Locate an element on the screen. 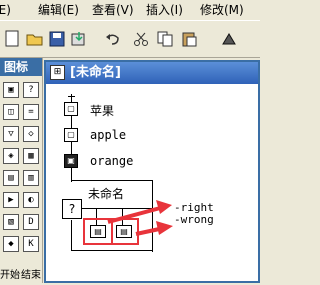 The width and height of the screenshot is (320, 285). branch-1-node: ▤ is located at coordinates (98, 231).